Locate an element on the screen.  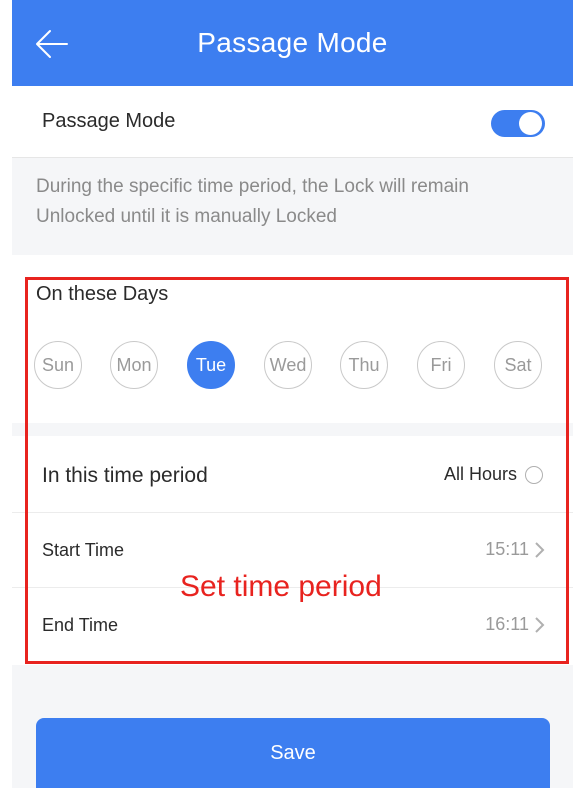
toggle-knob is located at coordinates (530, 123).